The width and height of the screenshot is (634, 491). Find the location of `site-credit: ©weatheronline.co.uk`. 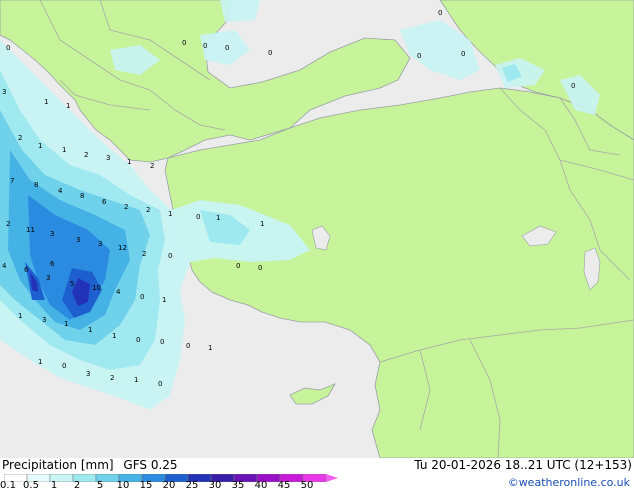

site-credit: ©weatheronline.co.uk is located at coordinates (568, 482).